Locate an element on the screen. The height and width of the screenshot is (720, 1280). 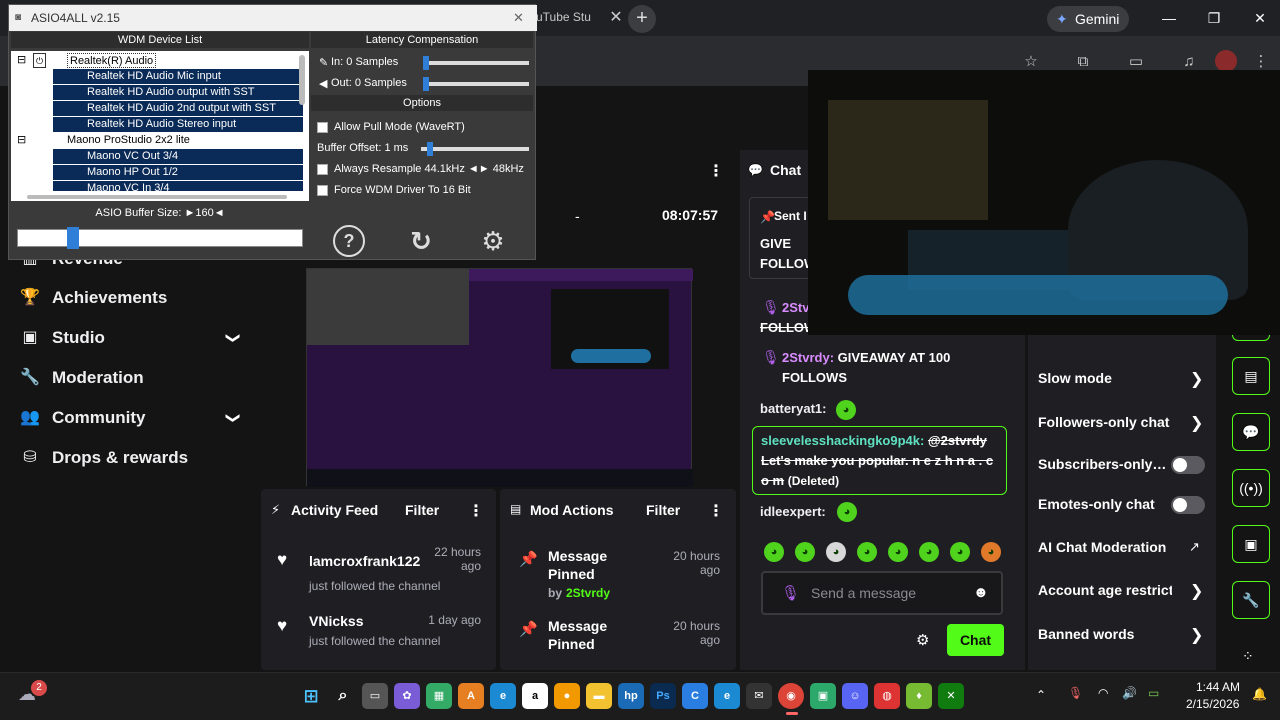
browser-tab-title: uTube Stu is located at coordinates (563, 17).